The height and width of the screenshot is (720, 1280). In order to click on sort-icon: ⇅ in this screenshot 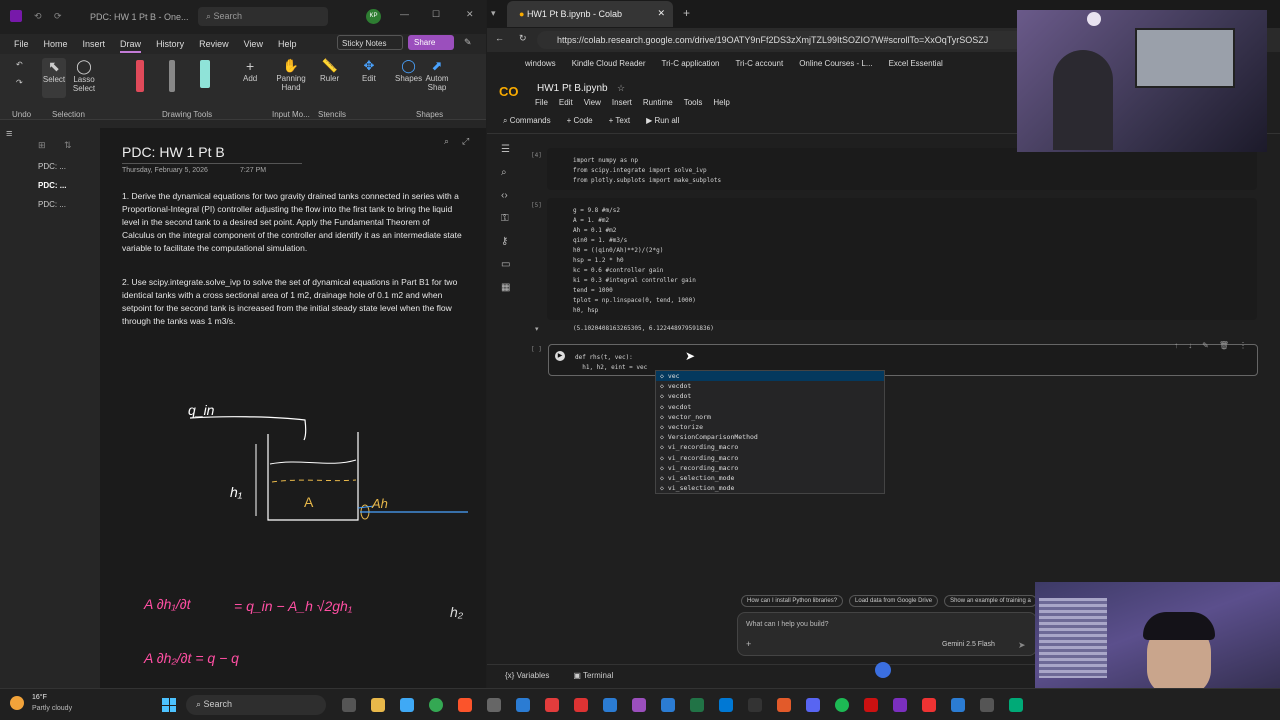, I will do `click(68, 145)`.